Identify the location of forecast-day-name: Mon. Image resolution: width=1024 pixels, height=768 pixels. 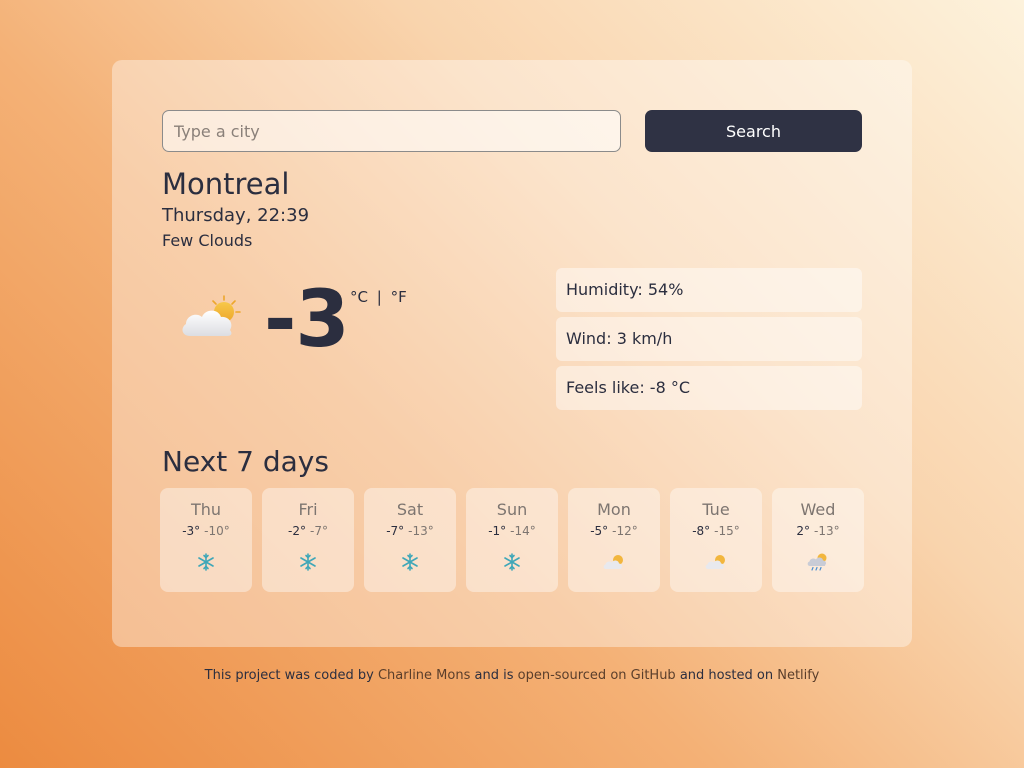
(614, 509).